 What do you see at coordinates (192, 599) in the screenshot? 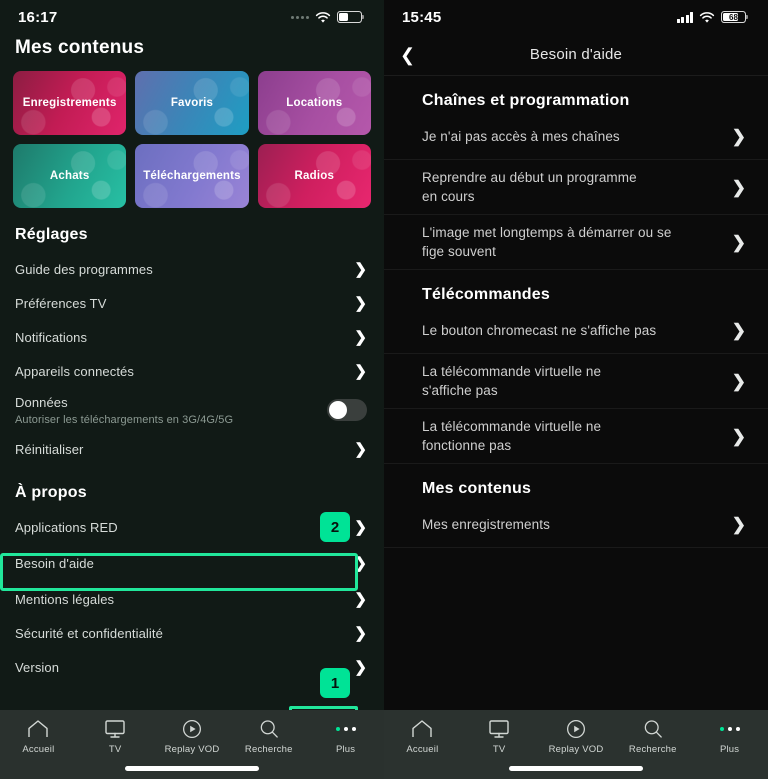
I see `about-item-mentions-legales: Mentions légales ❯` at bounding box center [192, 599].